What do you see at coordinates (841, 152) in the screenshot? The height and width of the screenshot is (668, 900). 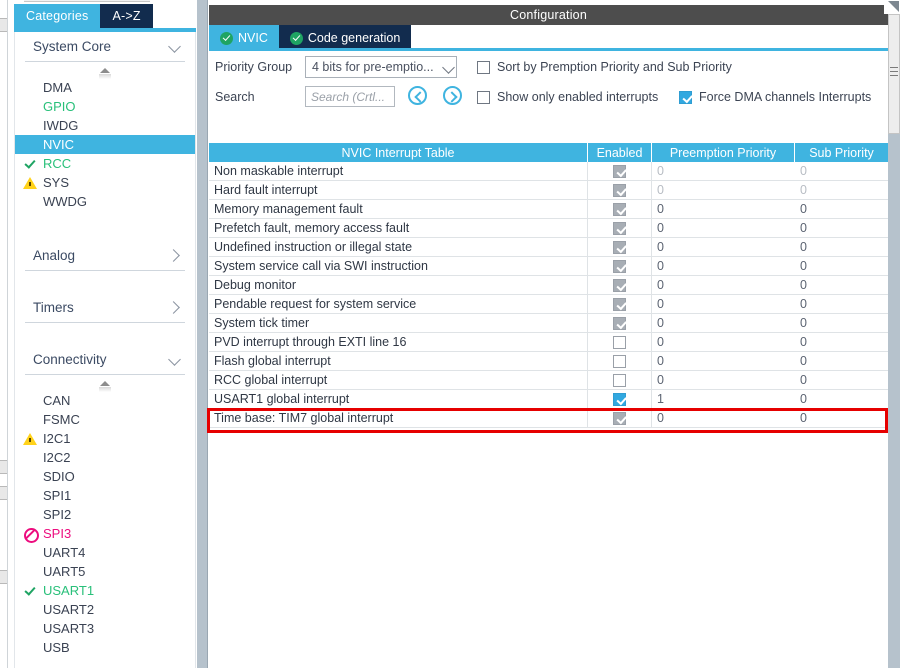 I see `table-column-header-sub-priority: Sub Priority` at bounding box center [841, 152].